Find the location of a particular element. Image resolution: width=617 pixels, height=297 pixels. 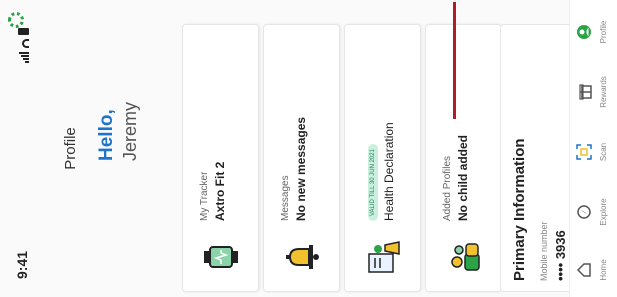

messages-value: No new messages is located at coordinates (301, 168).